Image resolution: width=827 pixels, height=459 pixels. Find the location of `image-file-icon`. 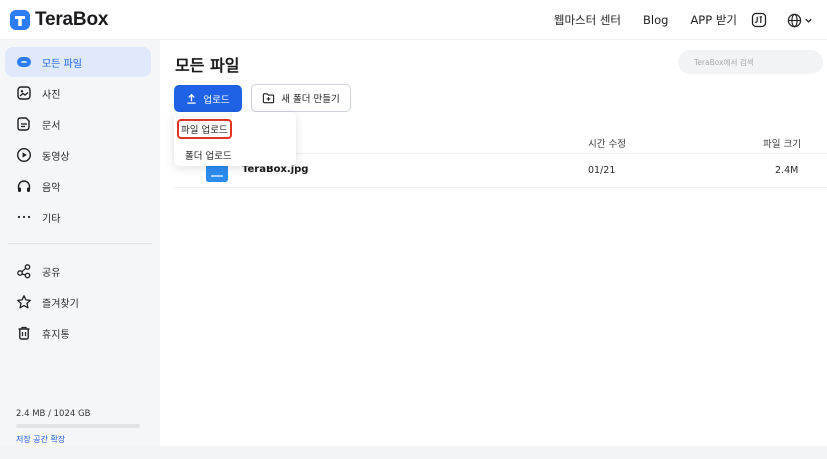

image-file-icon is located at coordinates (217, 173).